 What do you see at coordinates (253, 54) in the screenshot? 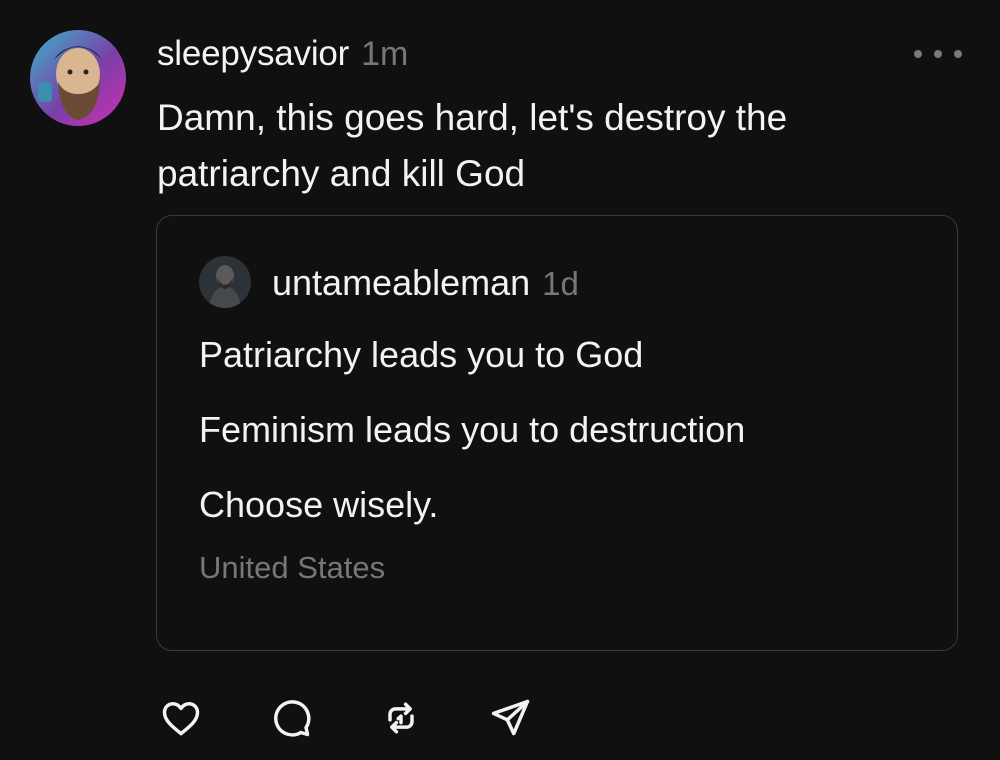
I see `author-username: sleepysavior` at bounding box center [253, 54].